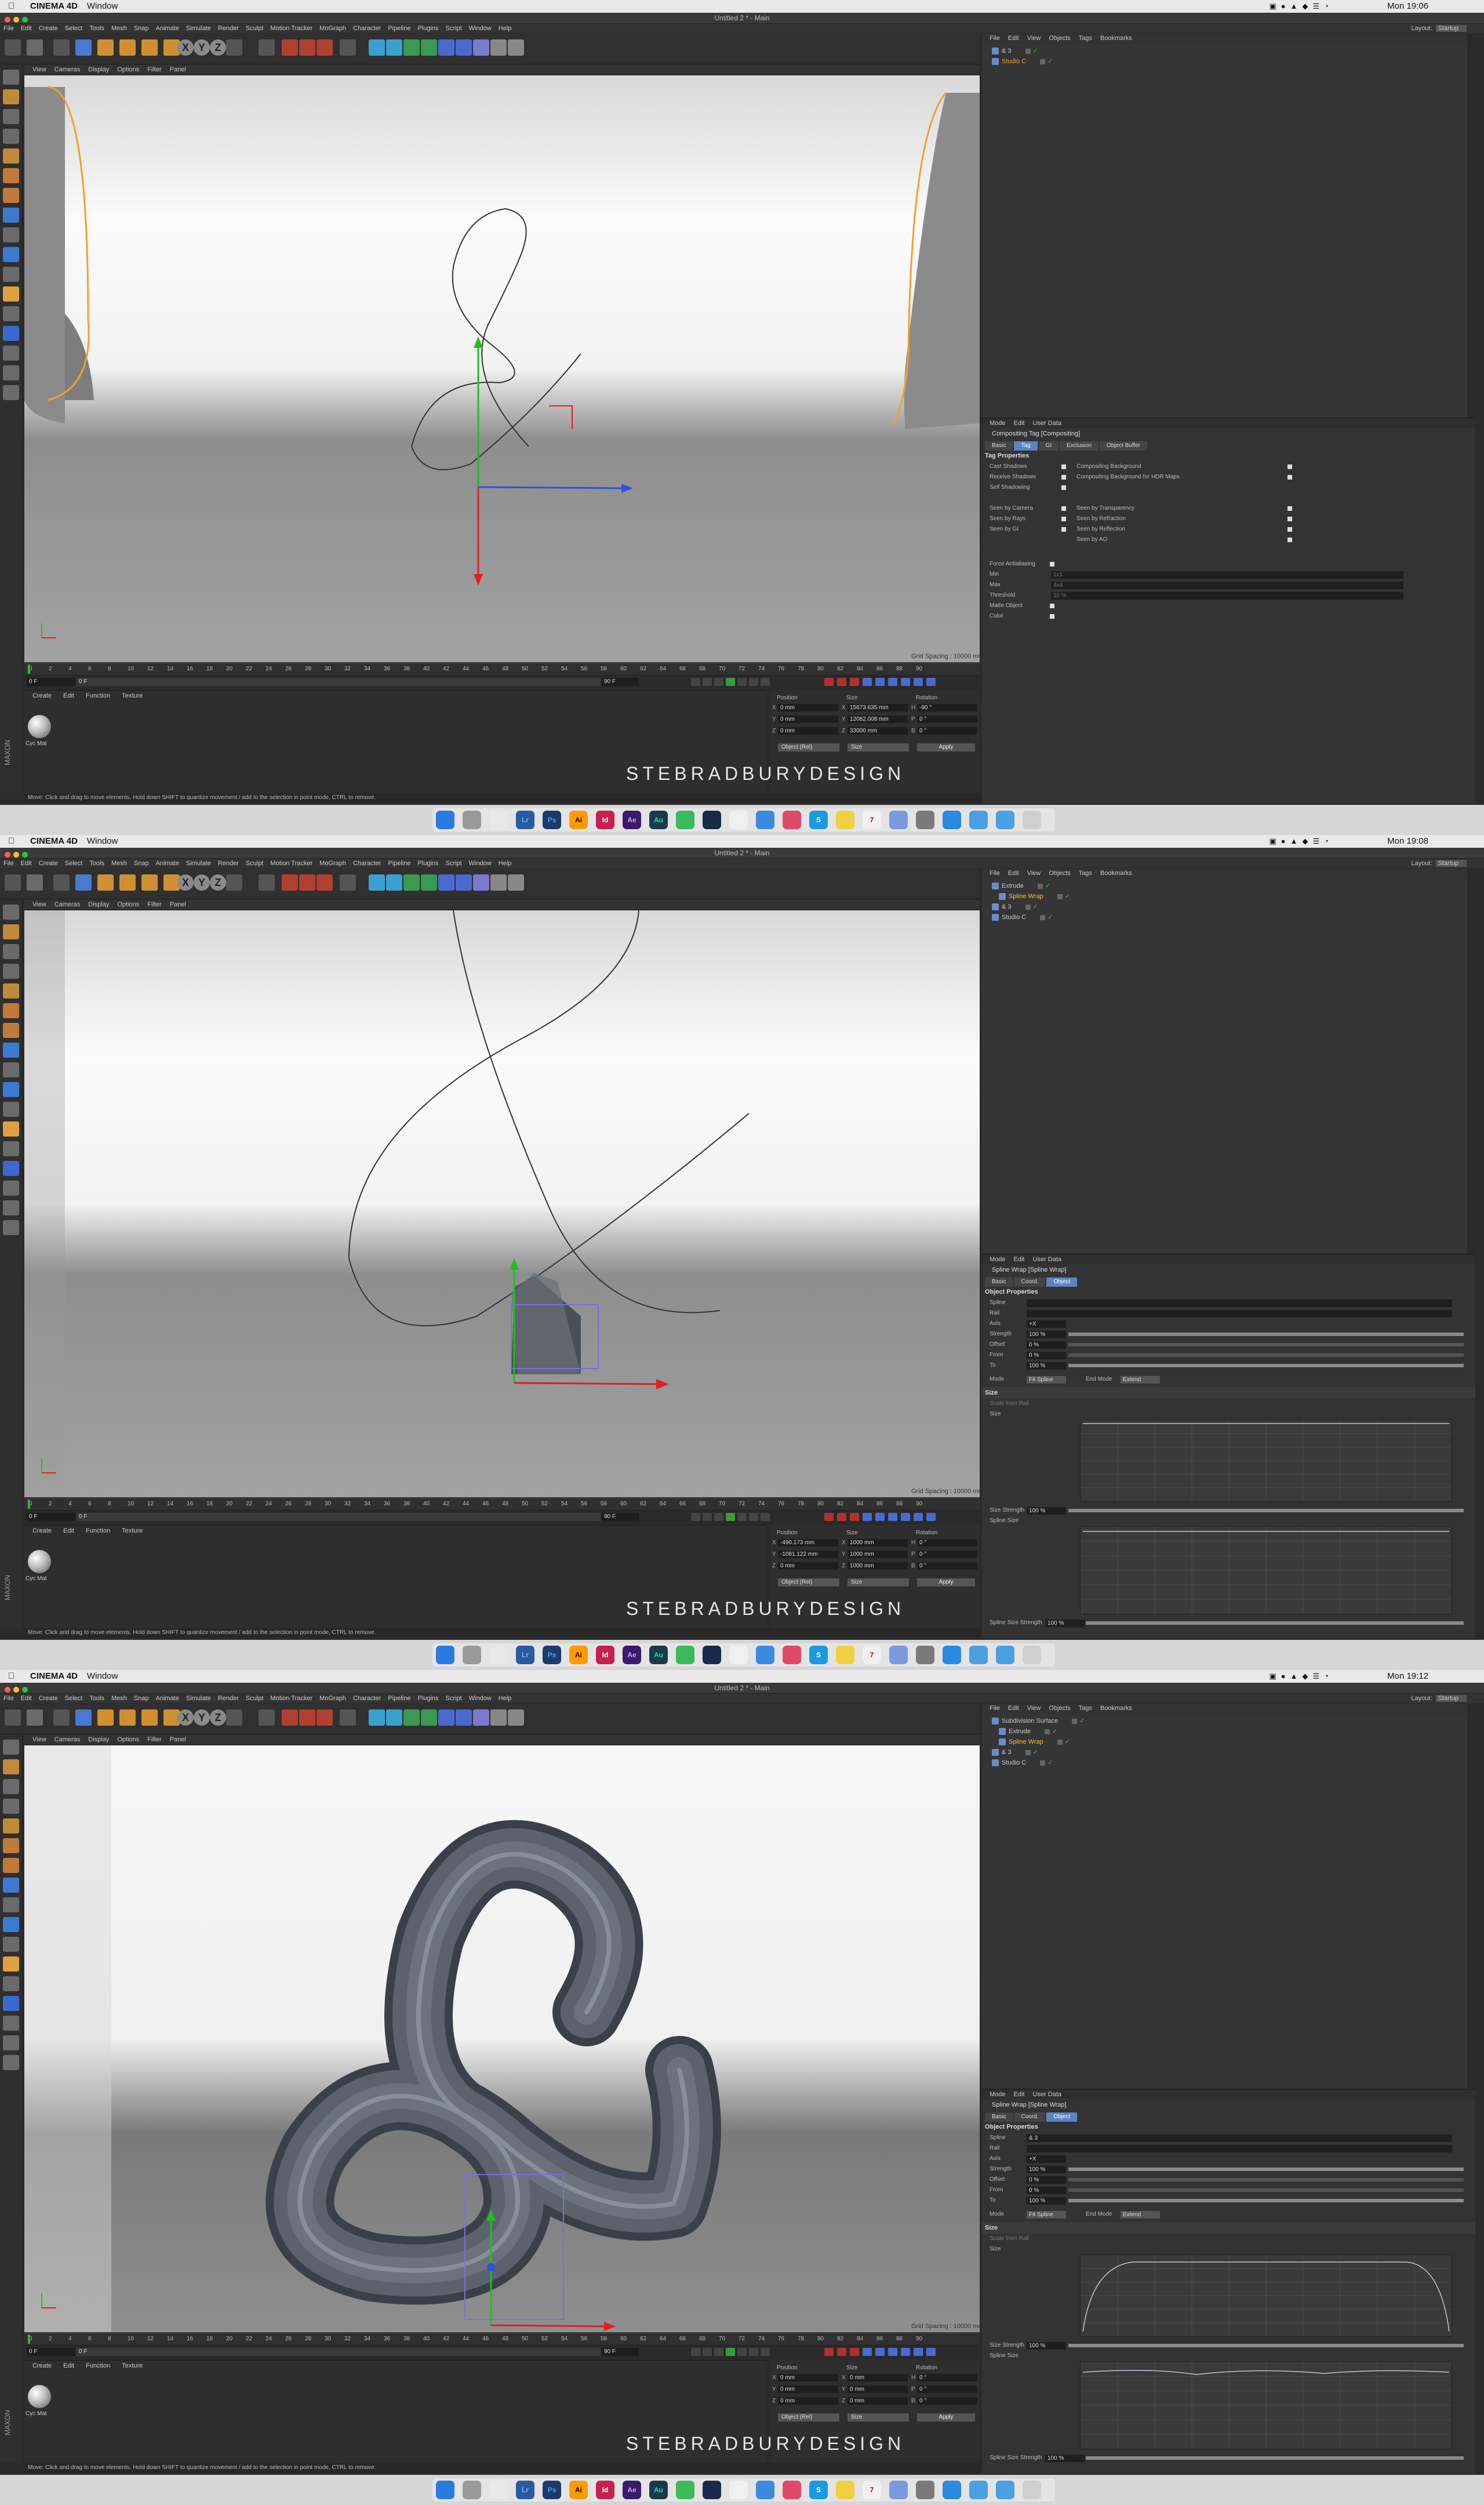  I want to click on enable-axis-icon, so click(11, 1189).